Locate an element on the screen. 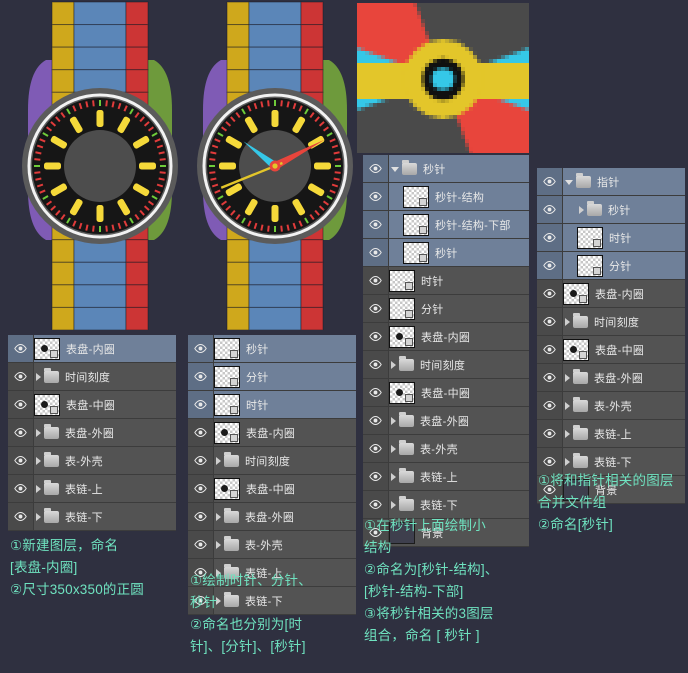 The image size is (688, 673). layer-row-body: 表盘-内圈 is located at coordinates (624, 293).